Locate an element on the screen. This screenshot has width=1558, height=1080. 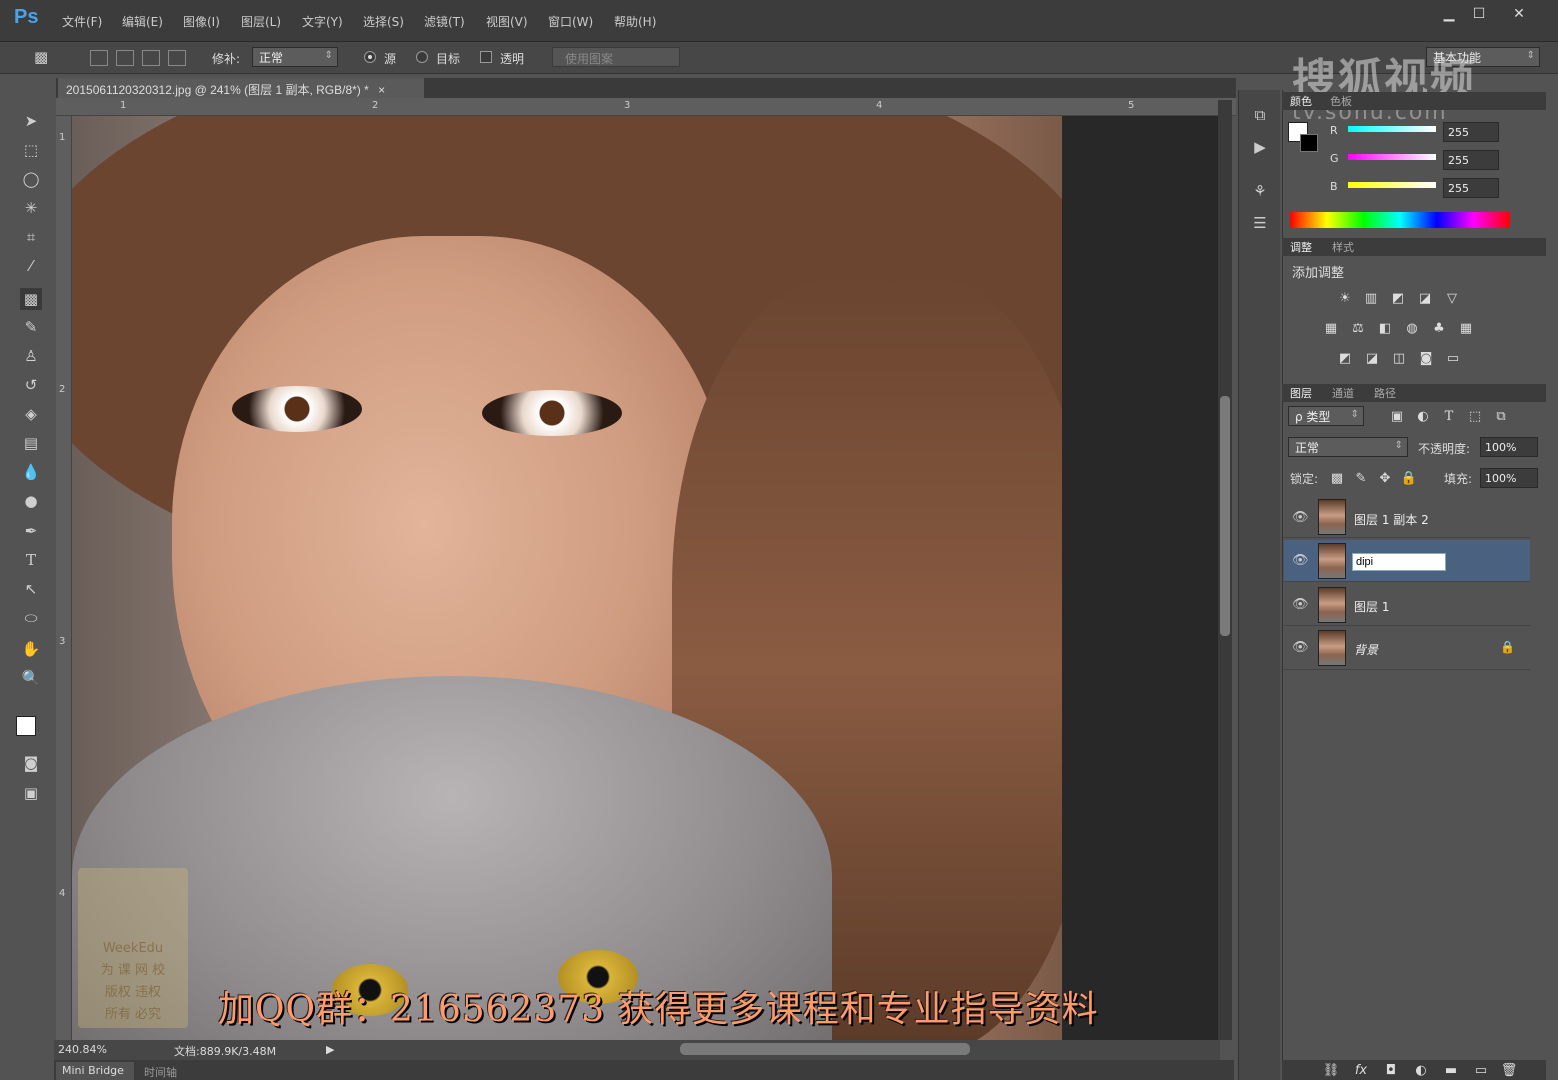
filter-adjustment-icon: ◐ is located at coordinates (1423, 417).